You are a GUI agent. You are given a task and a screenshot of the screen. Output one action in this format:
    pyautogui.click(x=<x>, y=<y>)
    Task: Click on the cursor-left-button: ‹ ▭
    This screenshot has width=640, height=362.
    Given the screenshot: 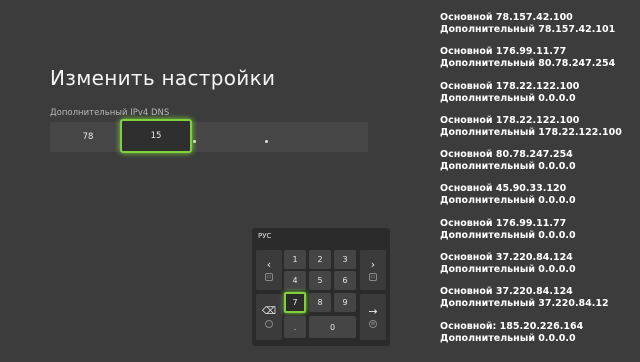 What is the action you would take?
    pyautogui.click(x=269, y=270)
    